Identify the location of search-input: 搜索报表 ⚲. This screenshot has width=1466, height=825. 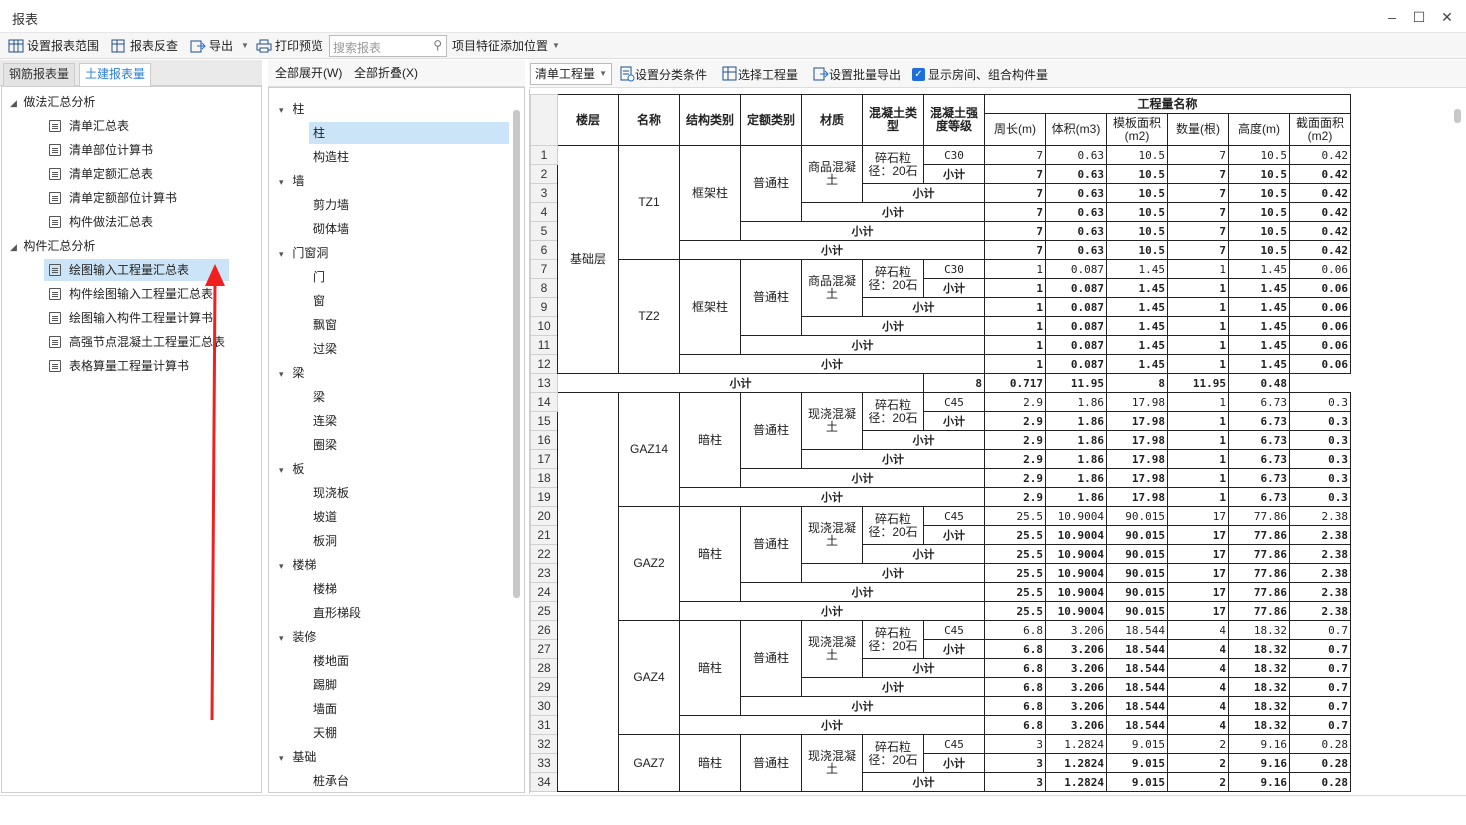
(388, 46).